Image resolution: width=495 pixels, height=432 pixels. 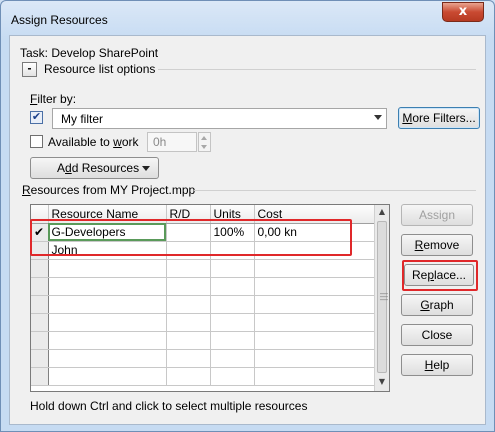 I want to click on available-to-work-checkbox, so click(x=36, y=141).